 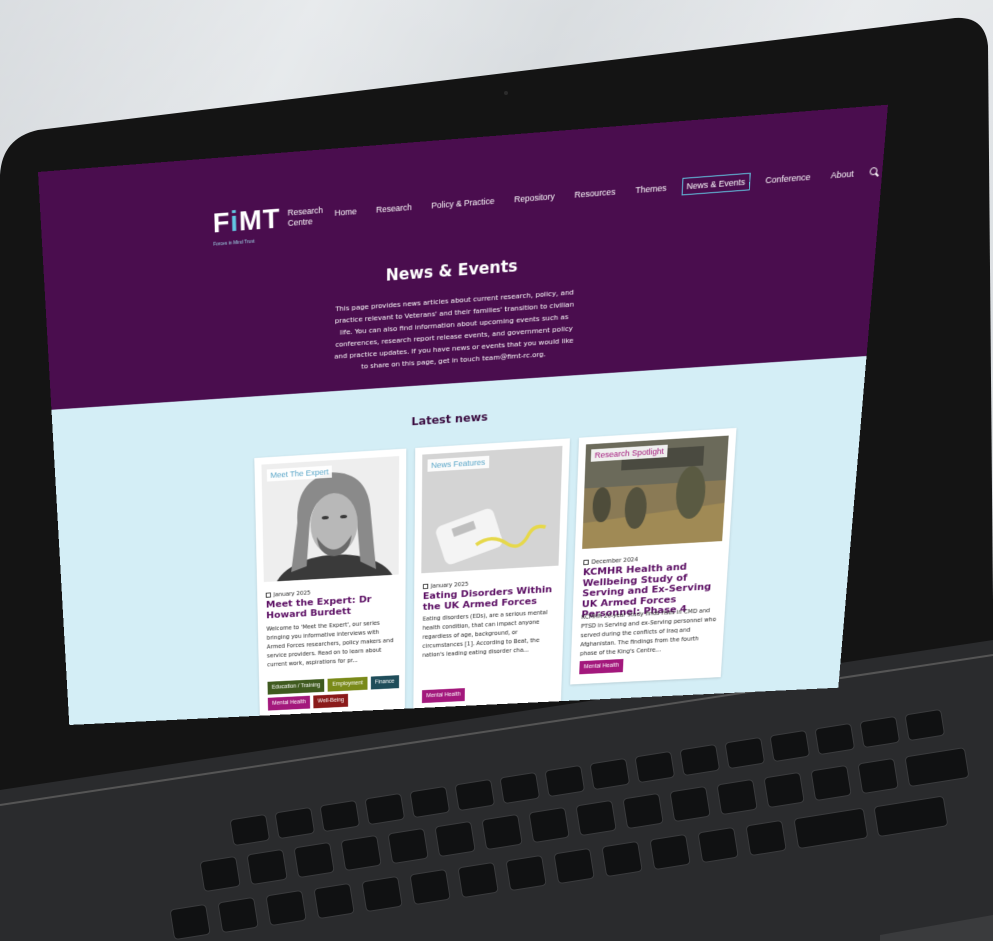 What do you see at coordinates (715, 184) in the screenshot?
I see `nav-news-events: News & Events` at bounding box center [715, 184].